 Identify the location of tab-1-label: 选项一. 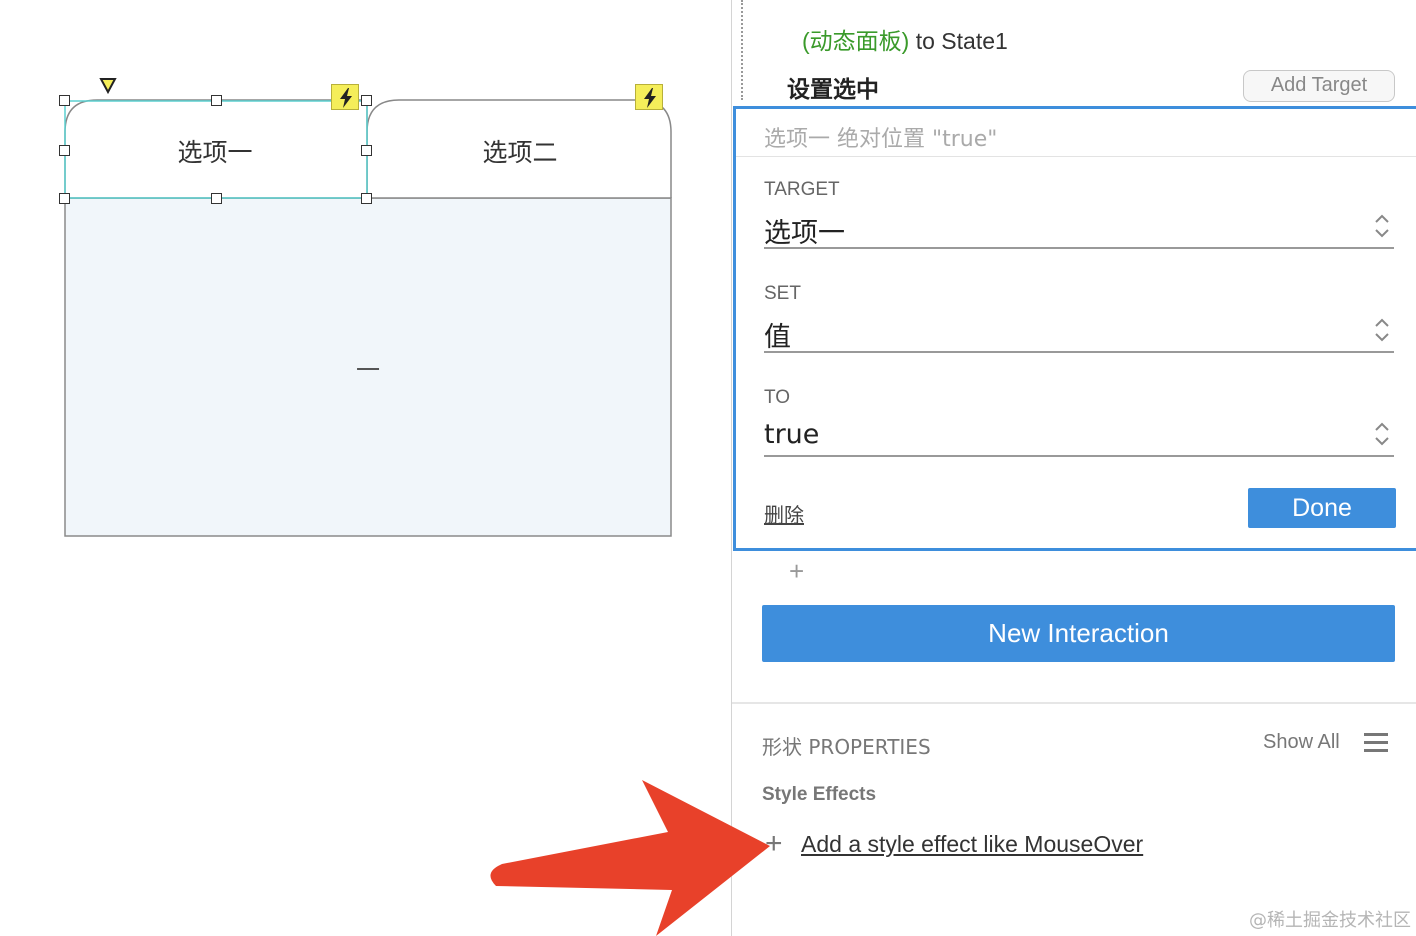
(215, 151).